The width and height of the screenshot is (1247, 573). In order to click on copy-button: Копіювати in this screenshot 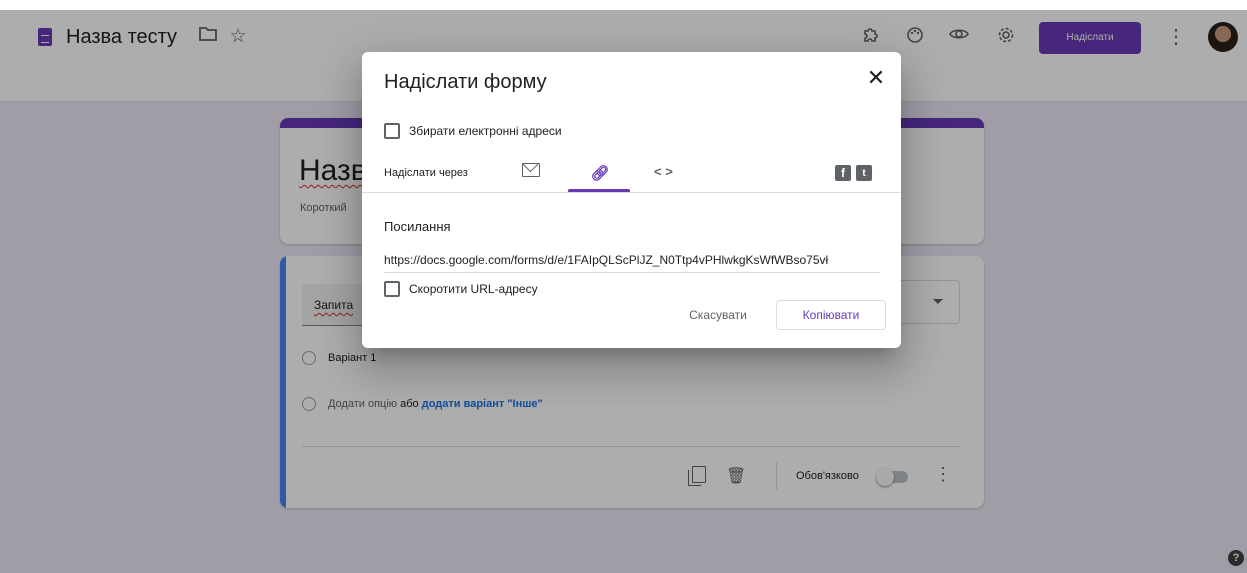, I will do `click(831, 315)`.